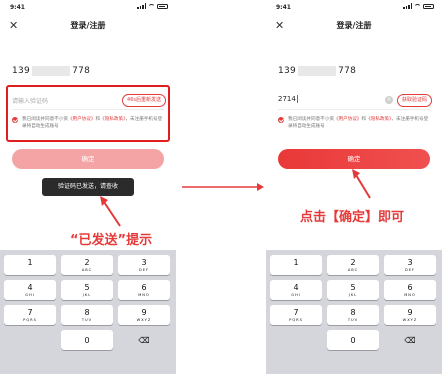 This screenshot has width=442, height=374. Describe the element at coordinates (144, 270) in the screenshot. I see `key-letters: DEF` at that location.